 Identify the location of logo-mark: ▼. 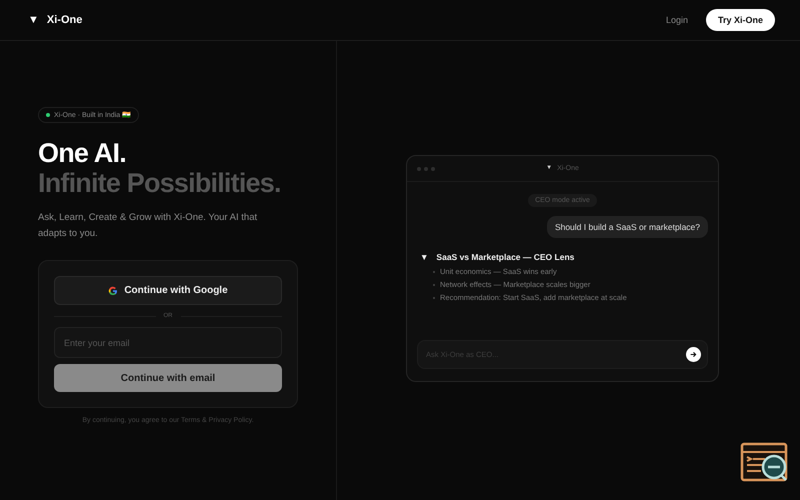
(33, 20).